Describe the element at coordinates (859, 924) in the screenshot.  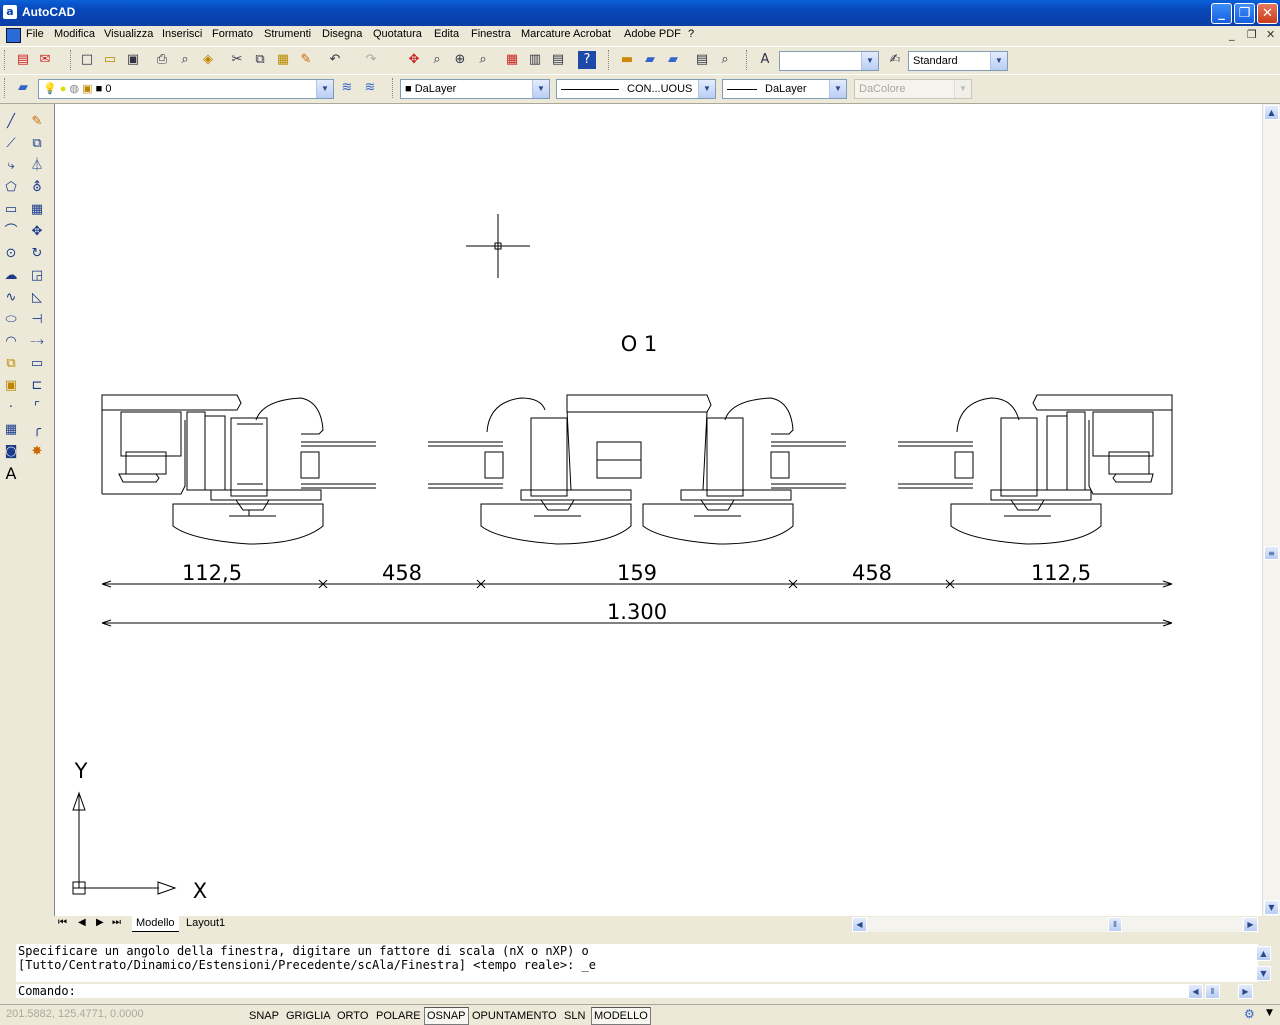
I see `scroll-left-icon: ◀` at that location.